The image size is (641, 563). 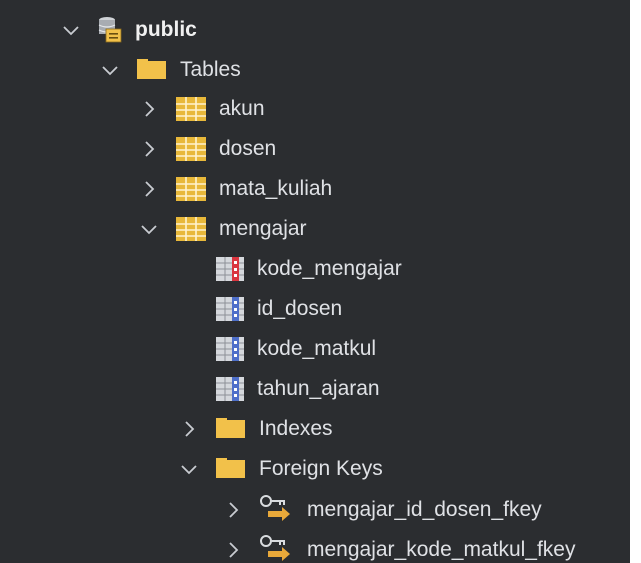 What do you see at coordinates (300, 308) in the screenshot?
I see `tree-node-label: id_dosen` at bounding box center [300, 308].